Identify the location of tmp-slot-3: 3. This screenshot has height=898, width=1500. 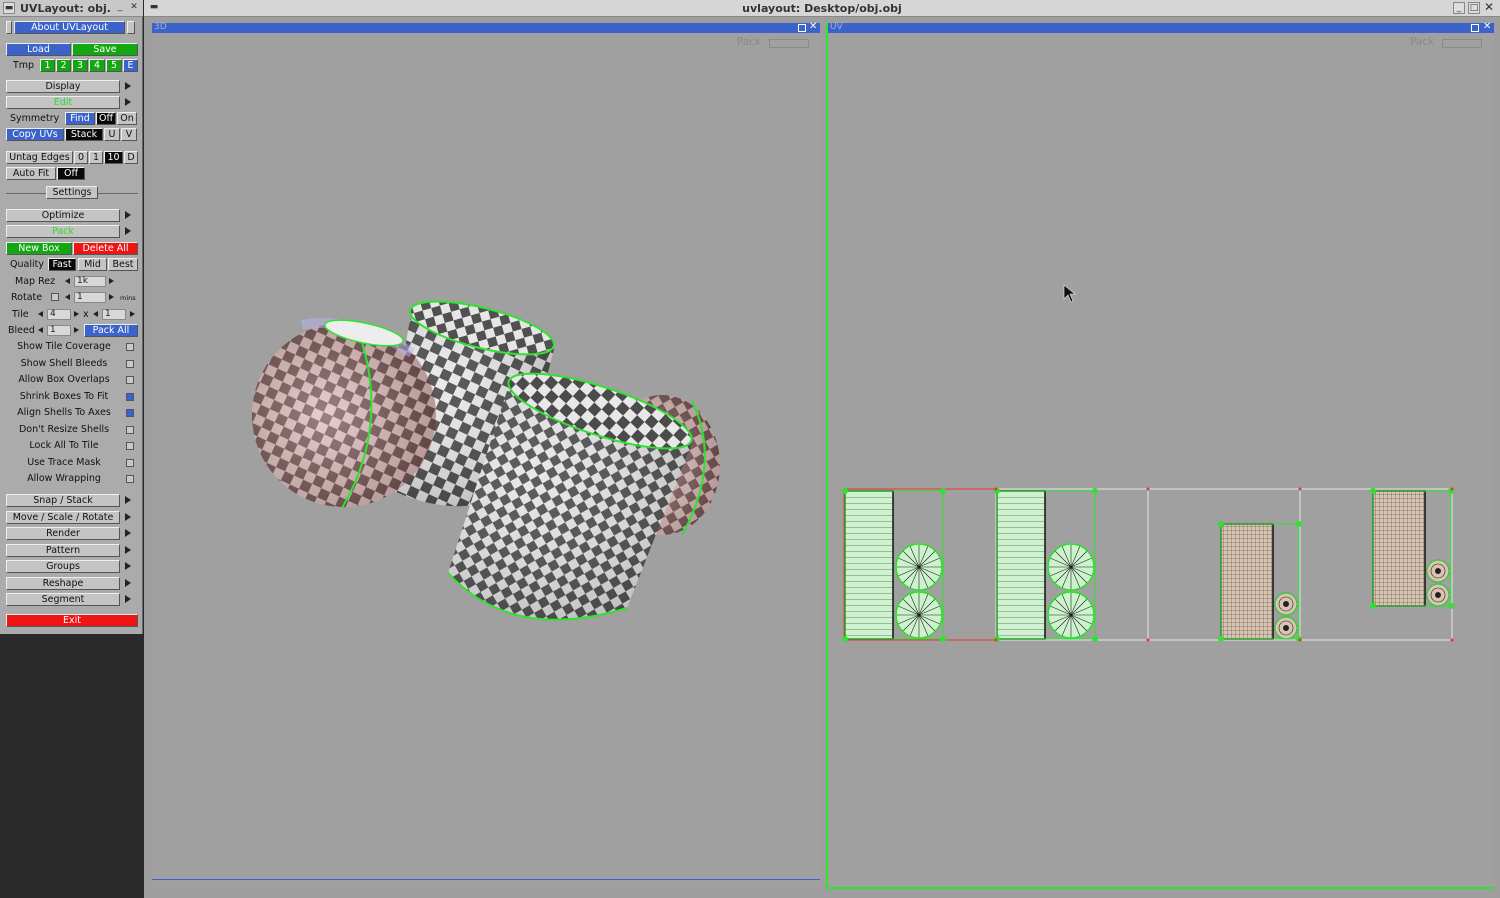
(80, 65).